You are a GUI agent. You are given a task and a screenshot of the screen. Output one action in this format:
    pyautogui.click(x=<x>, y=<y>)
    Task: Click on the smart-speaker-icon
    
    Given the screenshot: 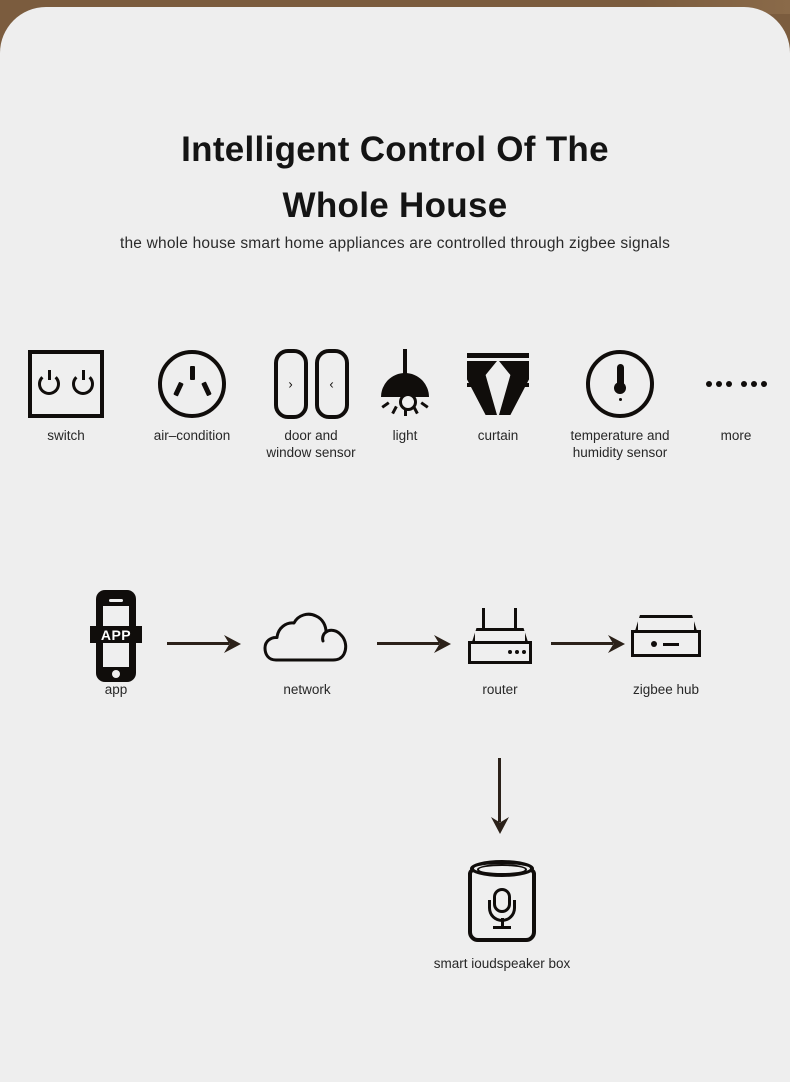 What is the action you would take?
    pyautogui.click(x=502, y=901)
    